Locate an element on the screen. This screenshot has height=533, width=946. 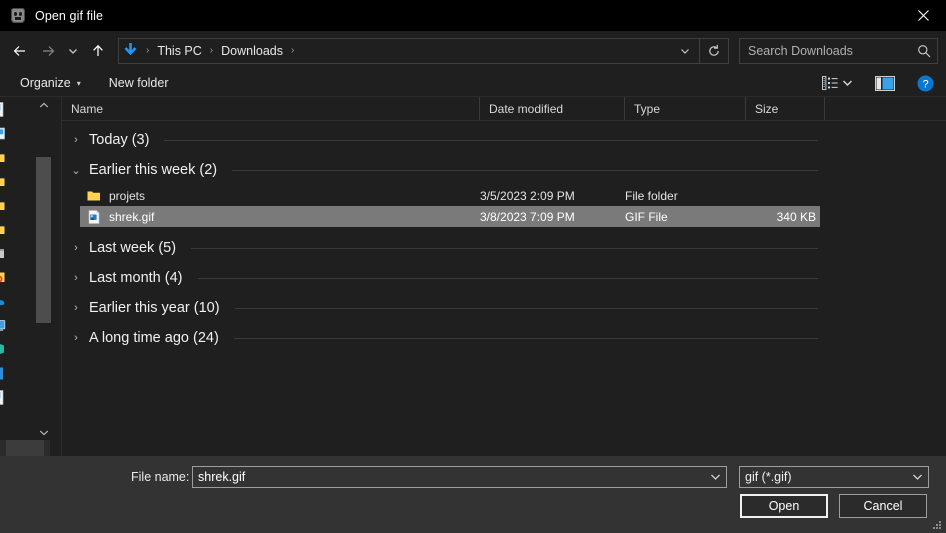
back-button is located at coordinates (20, 51).